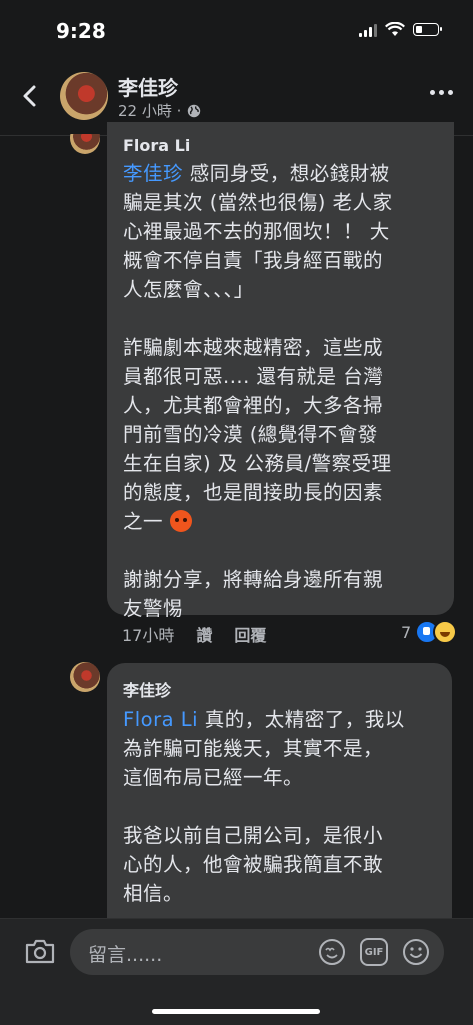 Image resolution: width=473 pixels, height=1025 pixels. What do you see at coordinates (236, 1011) in the screenshot?
I see `home-indicator` at bounding box center [236, 1011].